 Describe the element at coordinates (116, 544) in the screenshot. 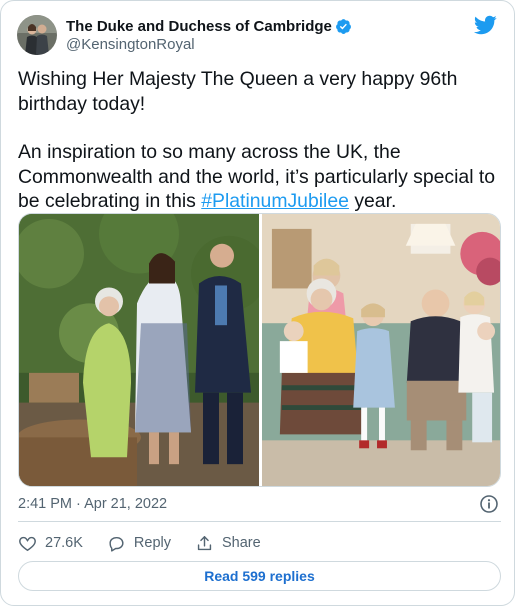

I see `reply-bubble-icon` at that location.